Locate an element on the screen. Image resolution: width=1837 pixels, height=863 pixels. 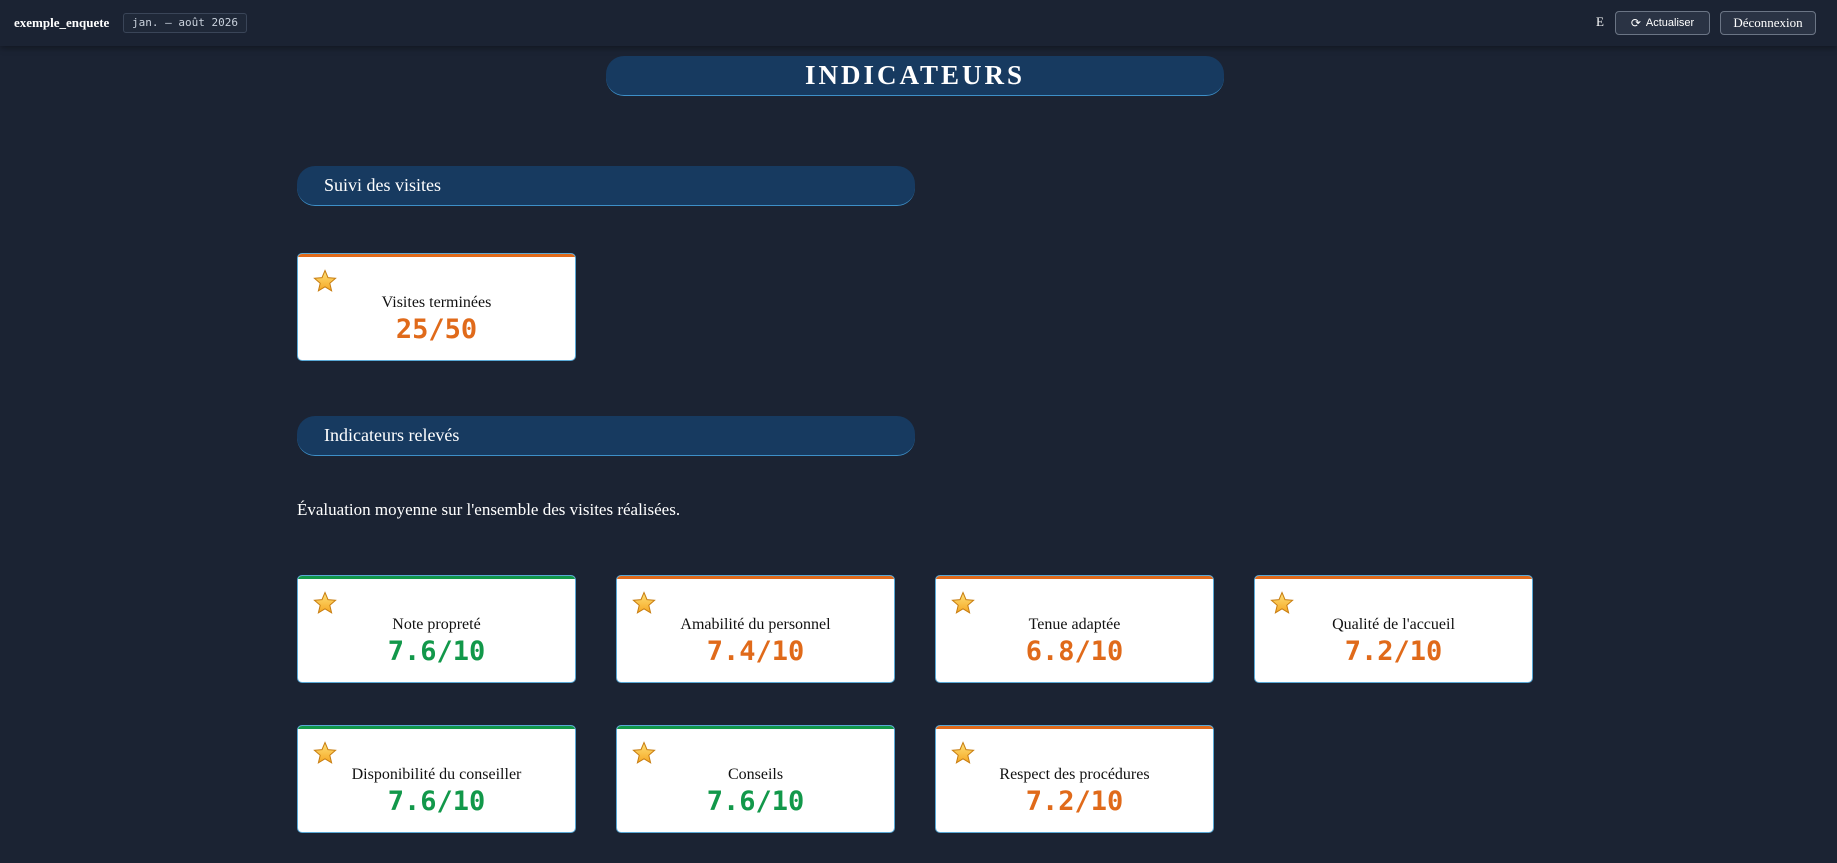
kpi-card-visits: Visites terminées 25/50 is located at coordinates (436, 307).